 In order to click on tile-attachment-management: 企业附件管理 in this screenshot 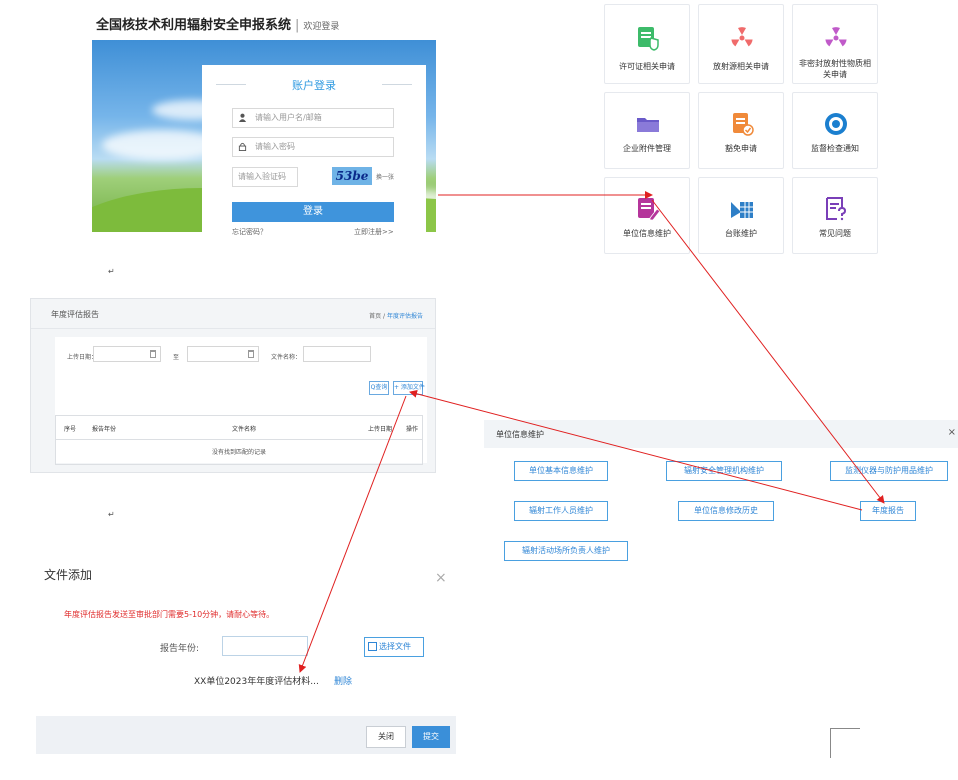, I will do `click(647, 130)`.